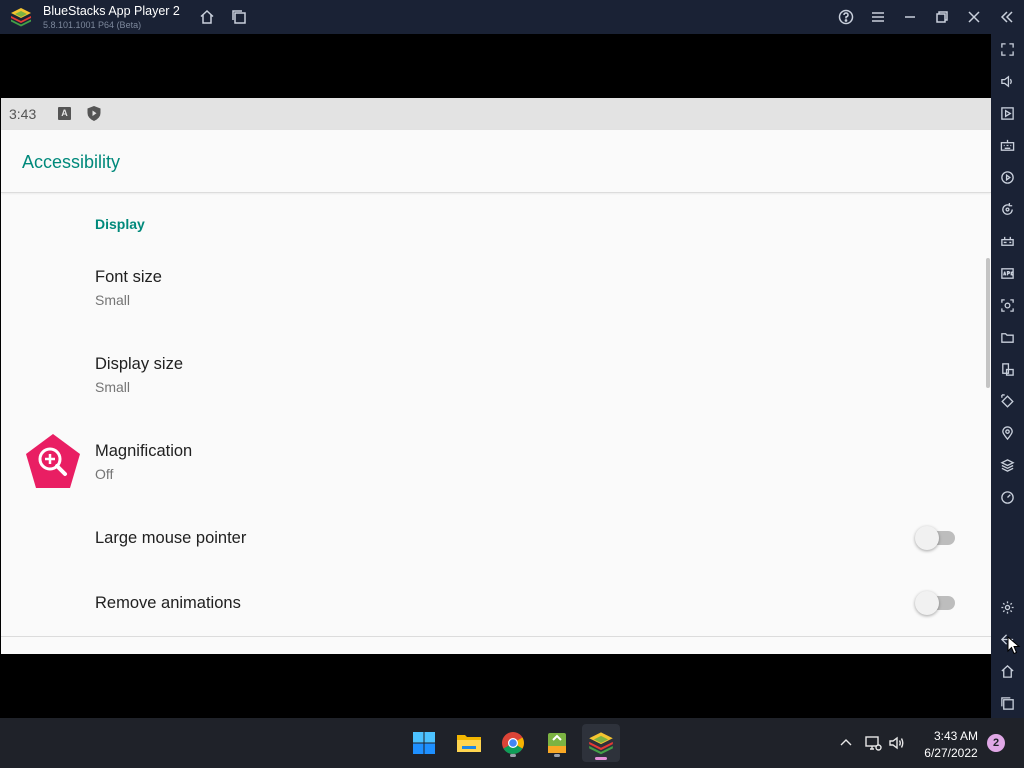  What do you see at coordinates (424, 743) in the screenshot?
I see `windows-start-icon` at bounding box center [424, 743].